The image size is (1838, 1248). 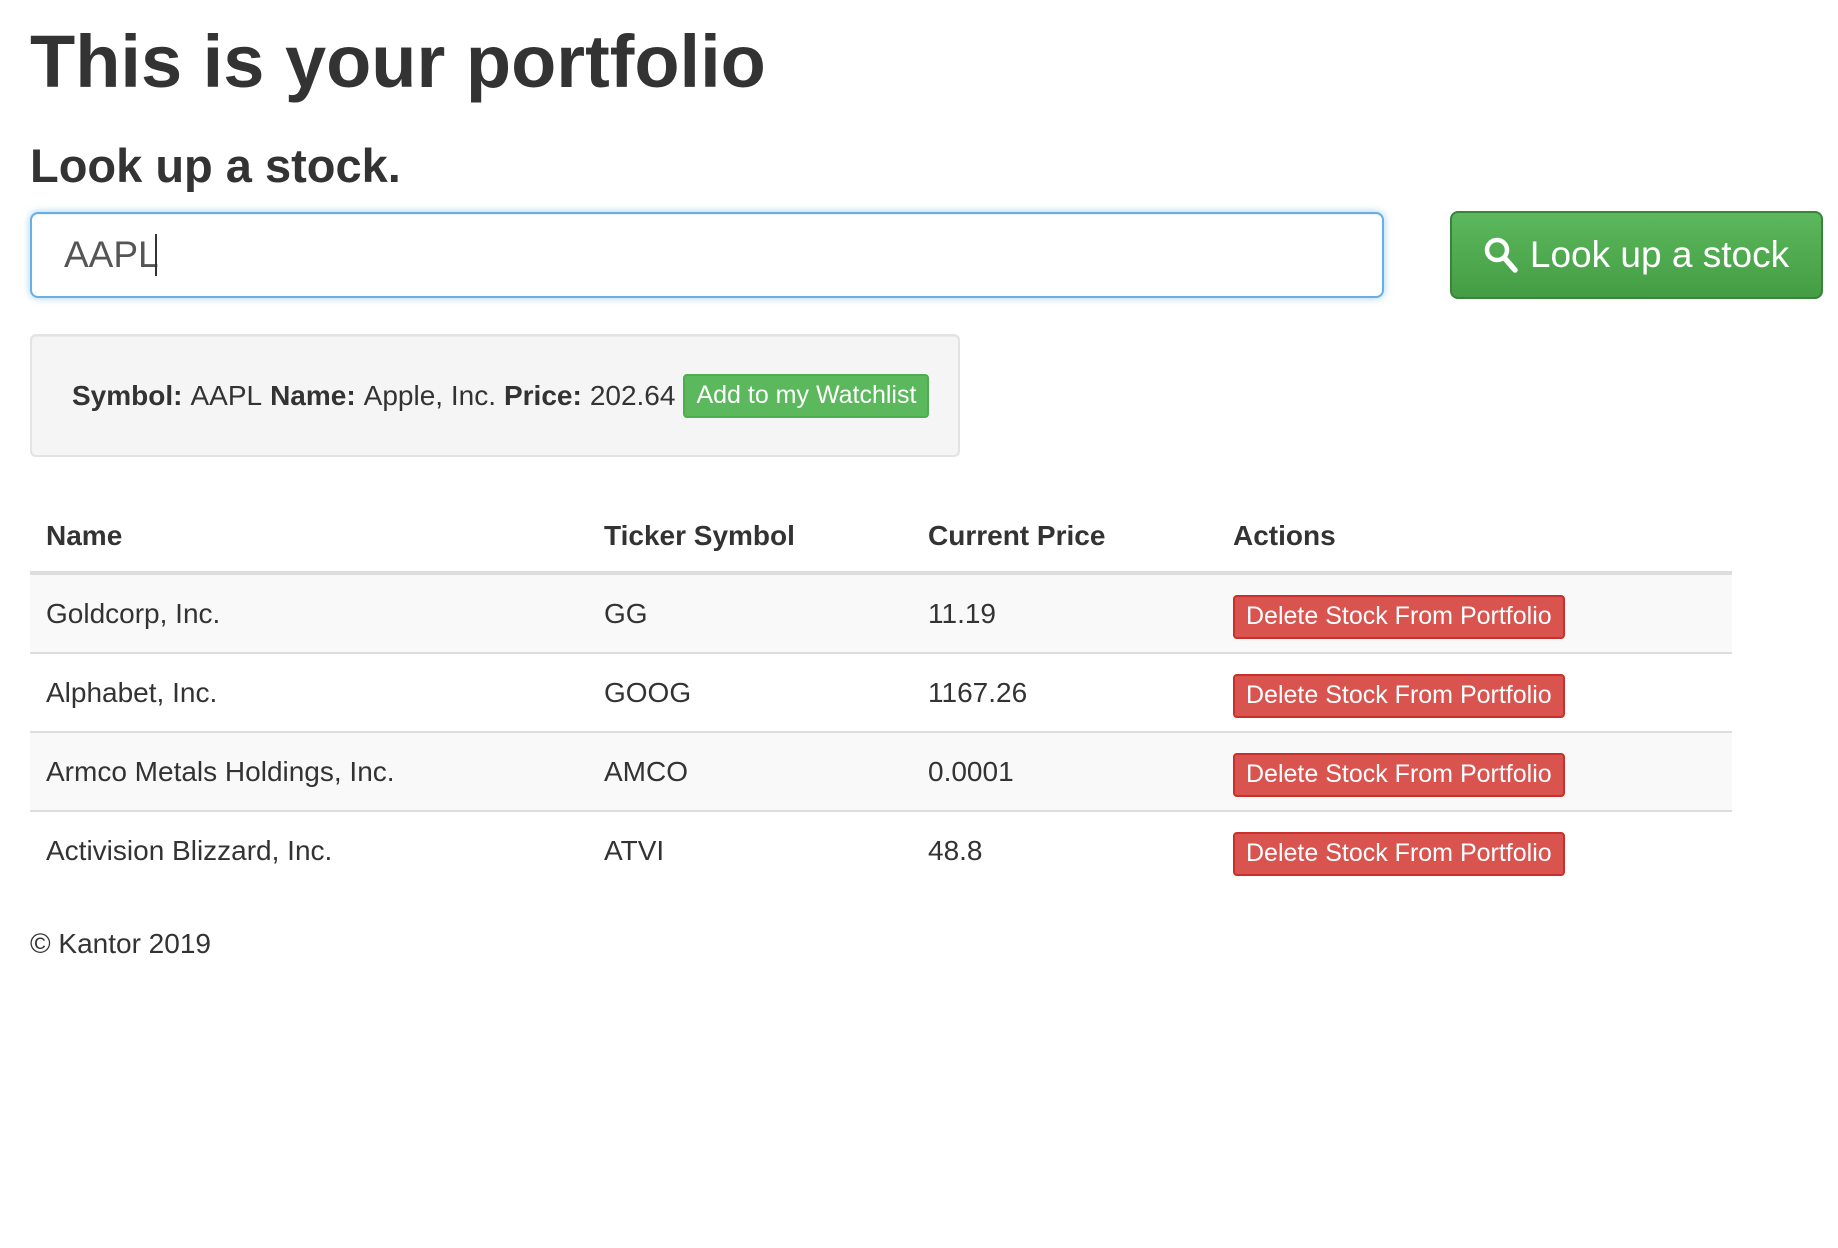 I want to click on text-caret, so click(x=156, y=255).